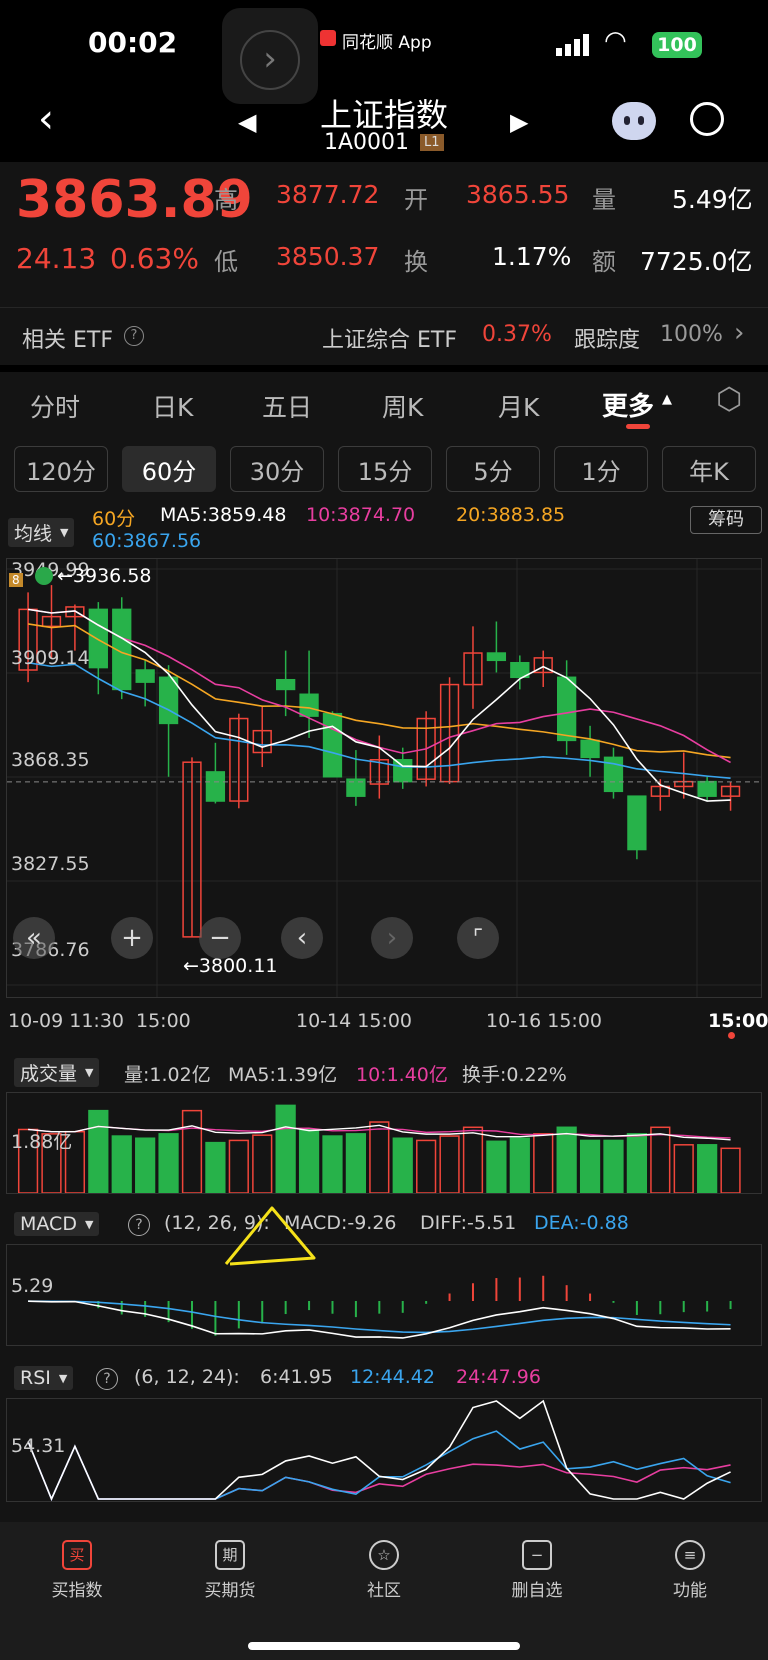 The width and height of the screenshot is (768, 1660). I want to click on back-icon: ‹, so click(46, 119).